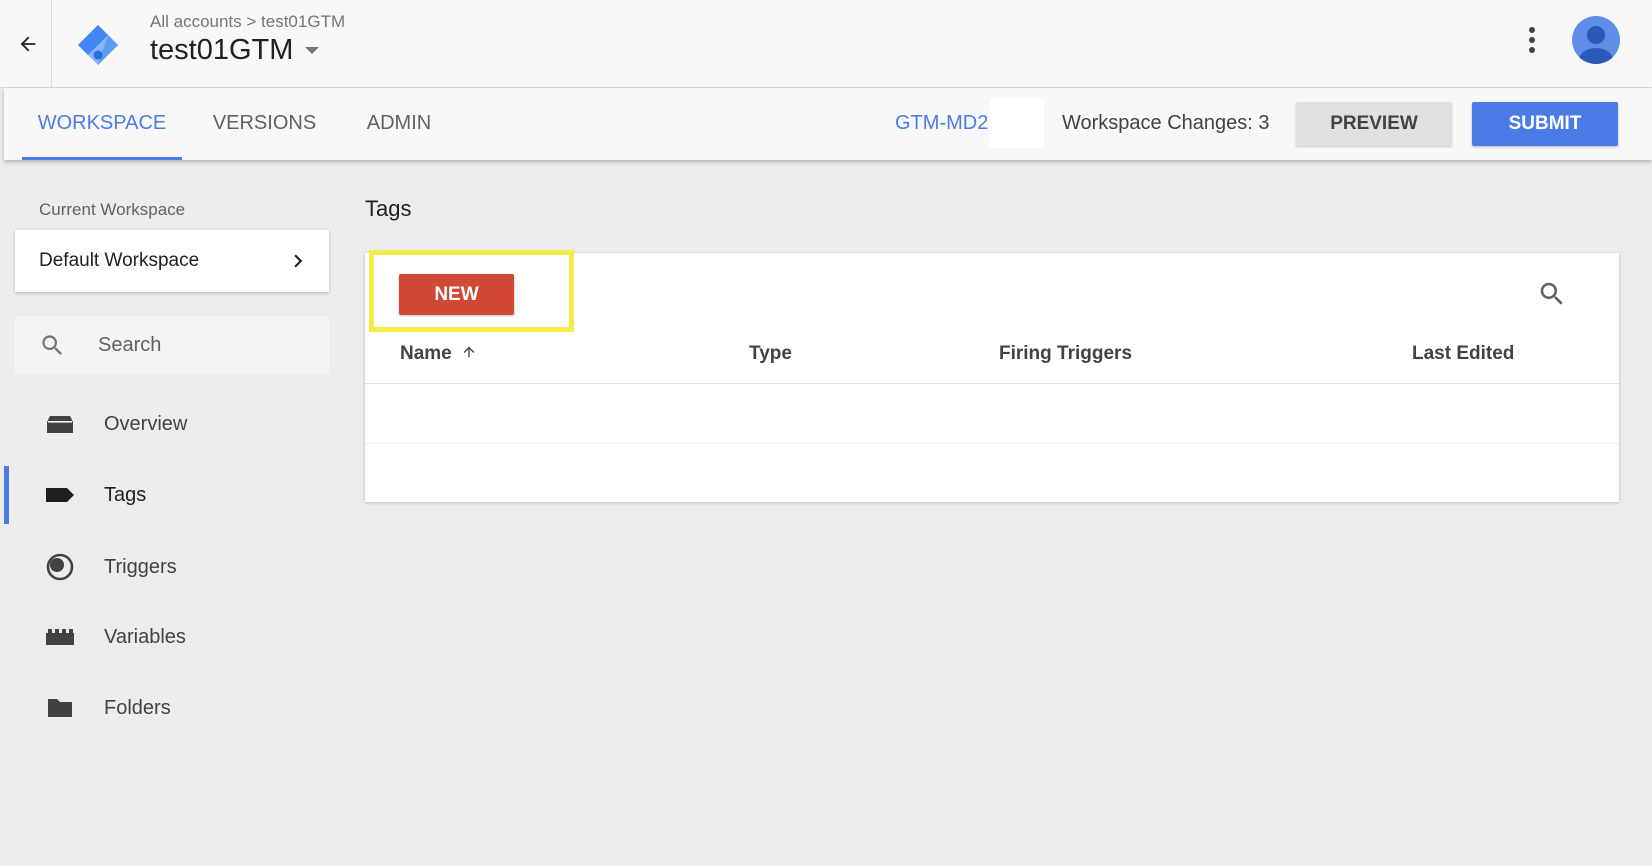  Describe the element at coordinates (992, 443) in the screenshot. I see `row-divider` at that location.